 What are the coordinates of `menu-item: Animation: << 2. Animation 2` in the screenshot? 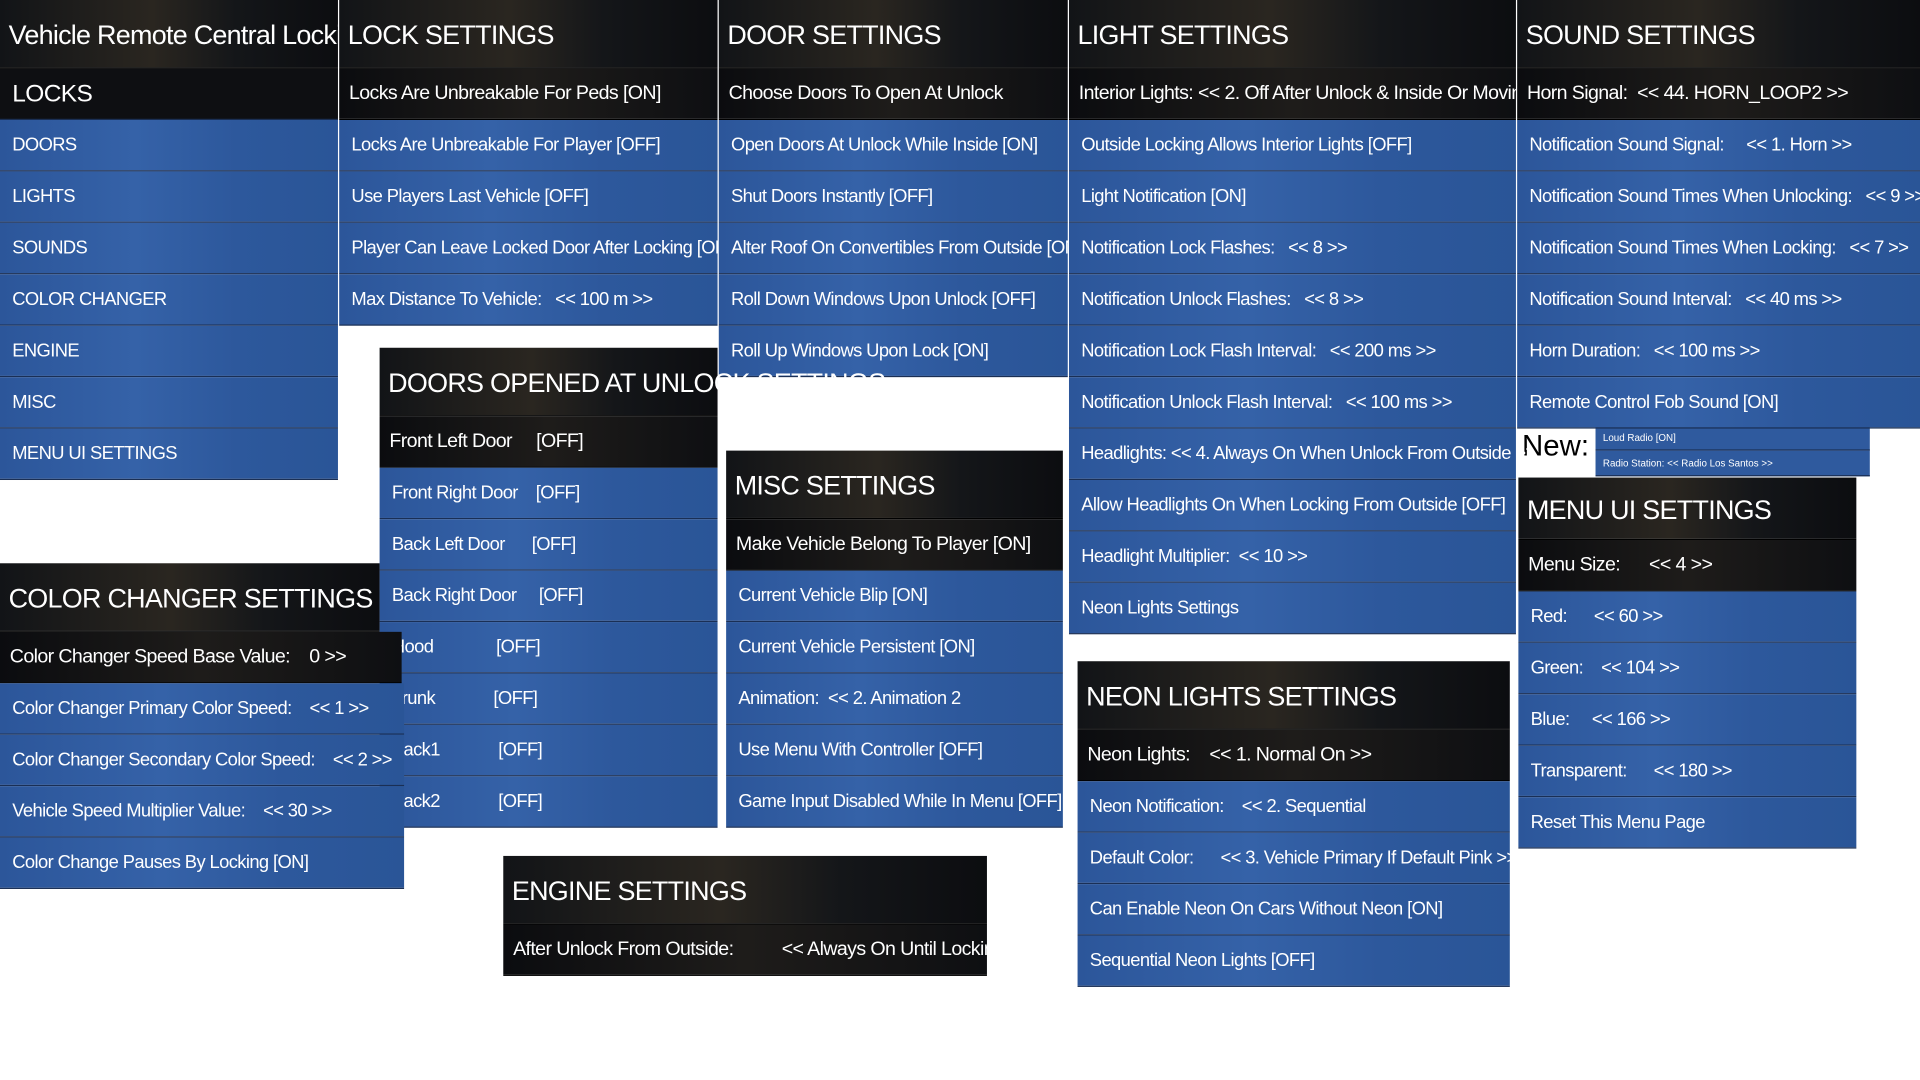 It's located at (894, 699).